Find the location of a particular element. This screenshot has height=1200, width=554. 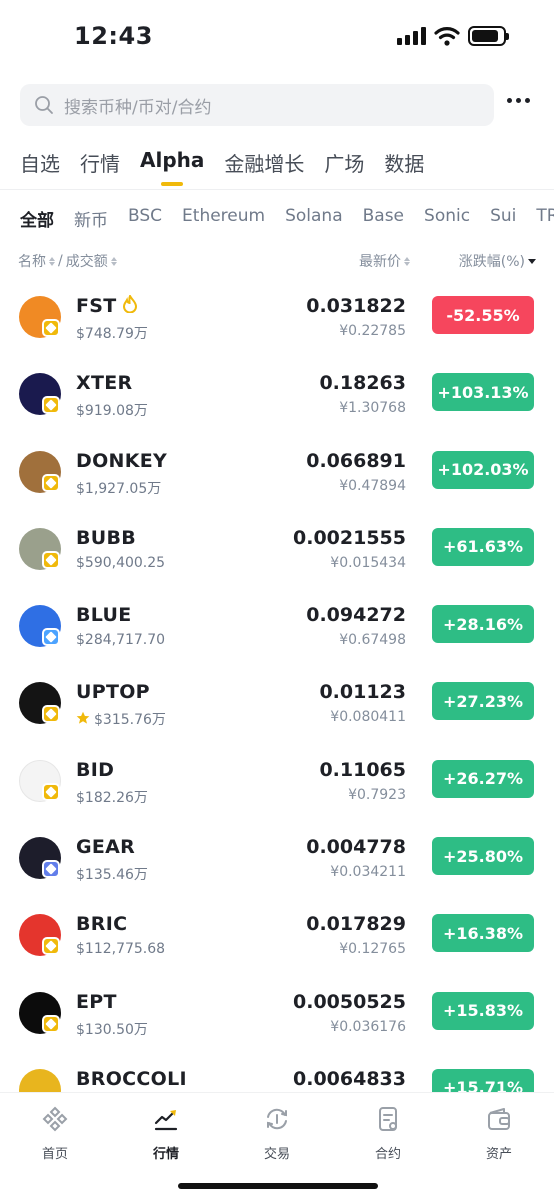

more-options-icon is located at coordinates (518, 100).